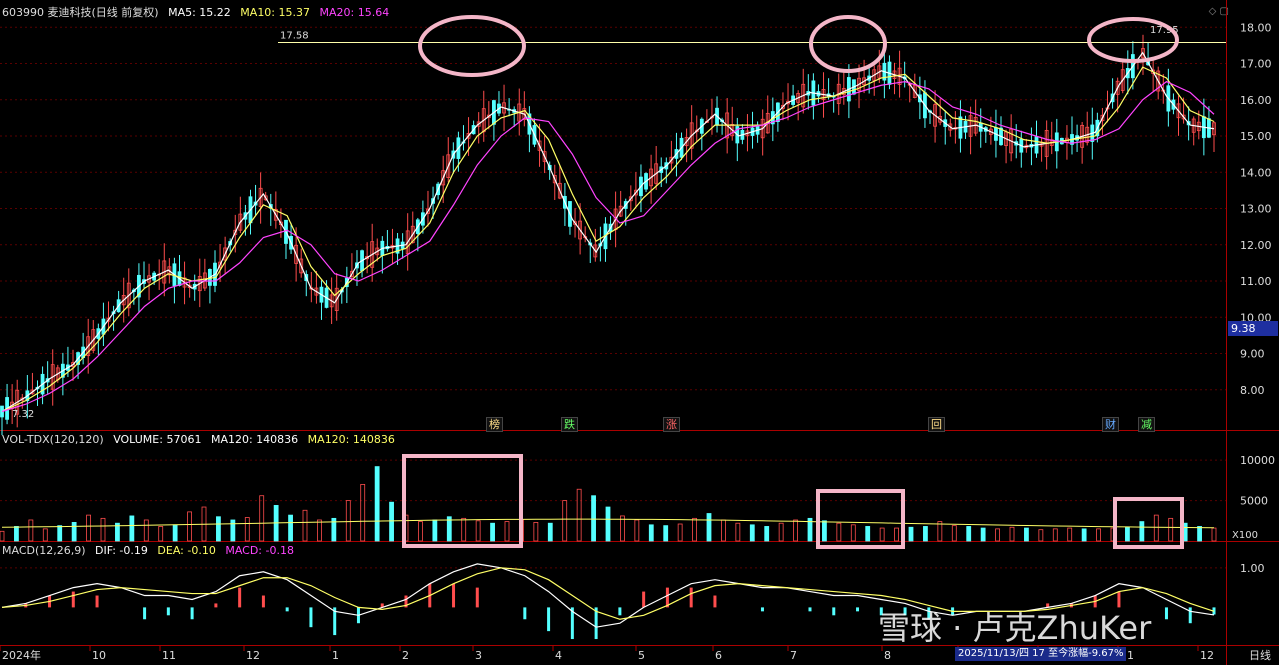 Image resolution: width=1279 pixels, height=665 pixels. I want to click on x-tick-label: 11, so click(169, 655).